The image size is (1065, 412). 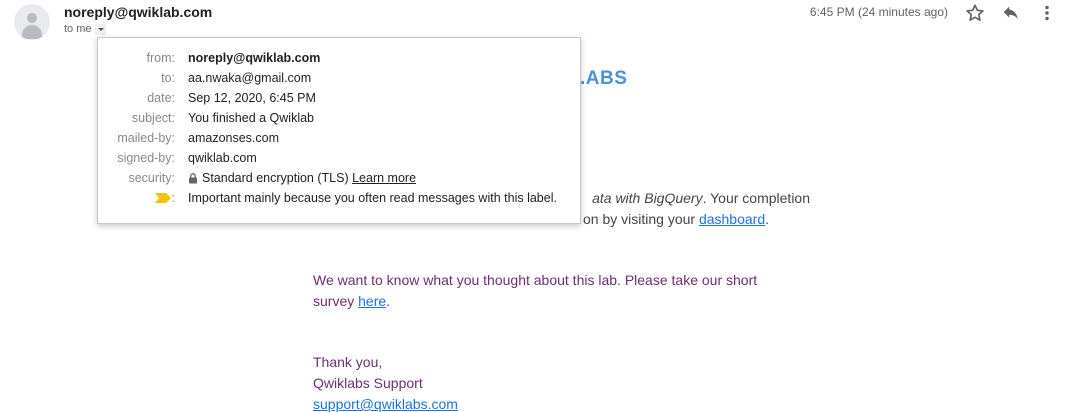 What do you see at coordinates (173, 198) in the screenshot?
I see `detail-label-importance: :` at bounding box center [173, 198].